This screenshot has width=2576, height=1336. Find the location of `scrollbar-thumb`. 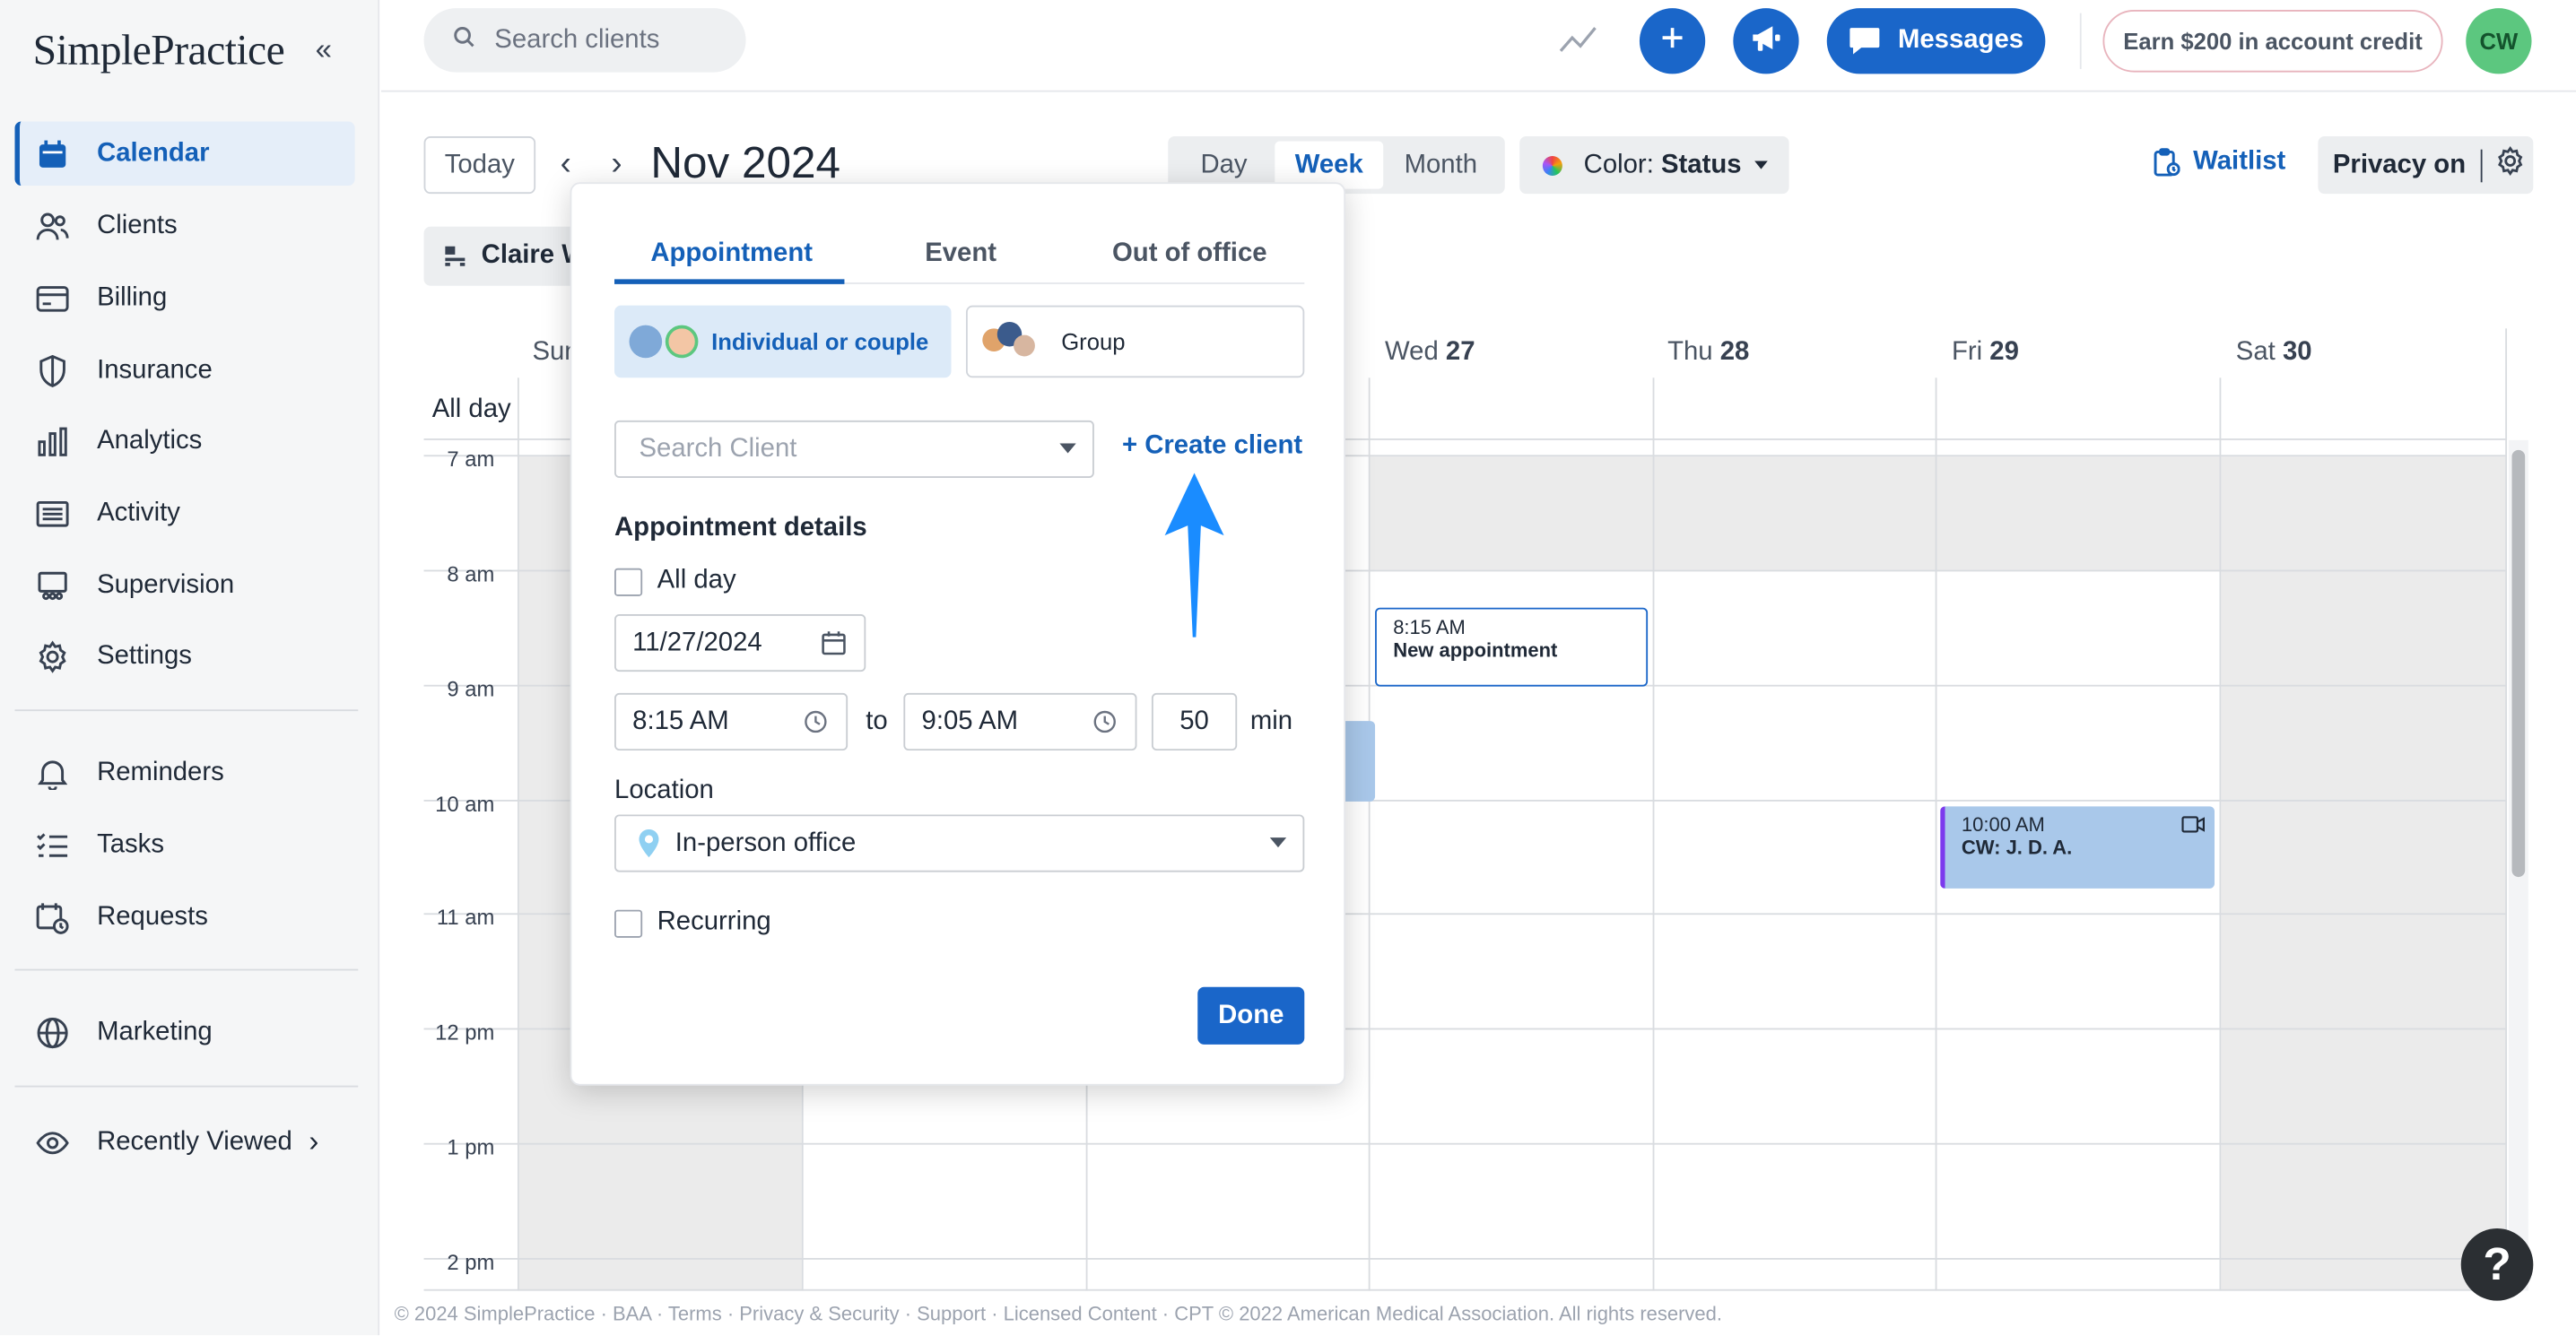

scrollbar-thumb is located at coordinates (2518, 663).